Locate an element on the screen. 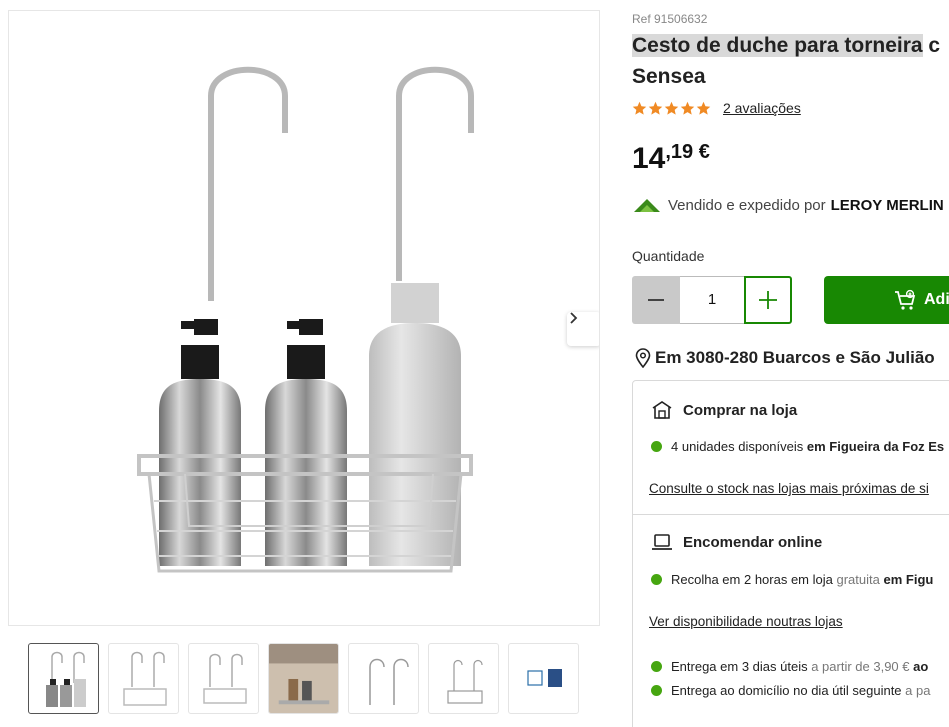  product-title: Cesto de duche para torneira c Sensea is located at coordinates (790, 61).